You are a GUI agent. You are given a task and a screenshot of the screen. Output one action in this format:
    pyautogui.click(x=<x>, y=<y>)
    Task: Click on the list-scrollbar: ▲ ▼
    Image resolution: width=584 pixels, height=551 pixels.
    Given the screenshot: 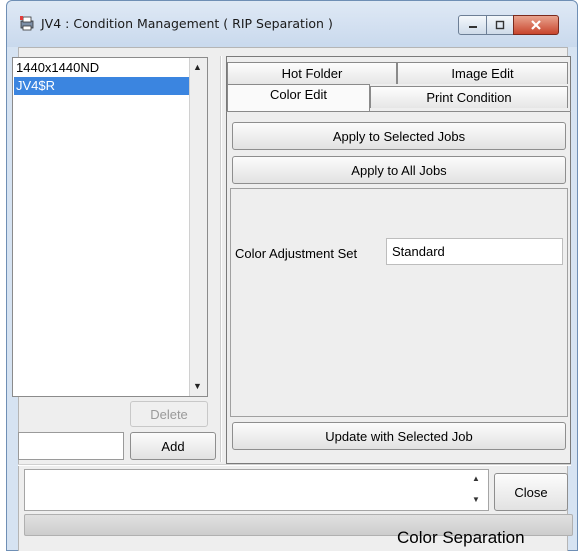 What is the action you would take?
    pyautogui.click(x=198, y=227)
    